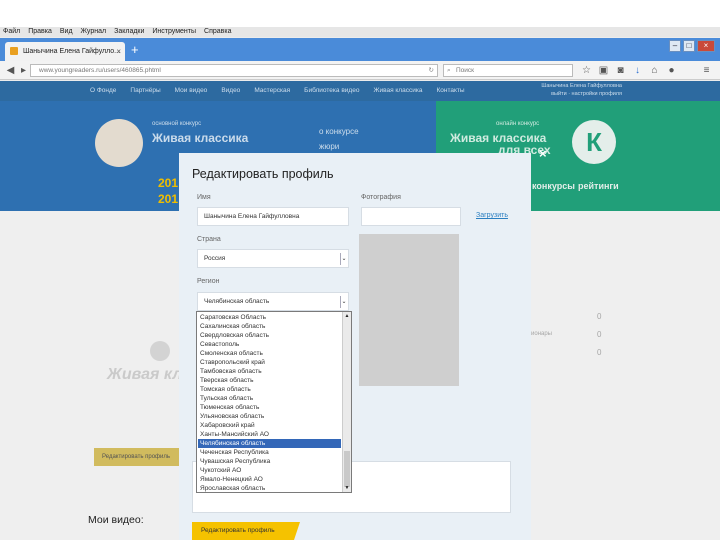  Describe the element at coordinates (360, 49) in the screenshot. I see `tab-strip: Шанычина Елена Гайфулло... × + – □ ×` at that location.